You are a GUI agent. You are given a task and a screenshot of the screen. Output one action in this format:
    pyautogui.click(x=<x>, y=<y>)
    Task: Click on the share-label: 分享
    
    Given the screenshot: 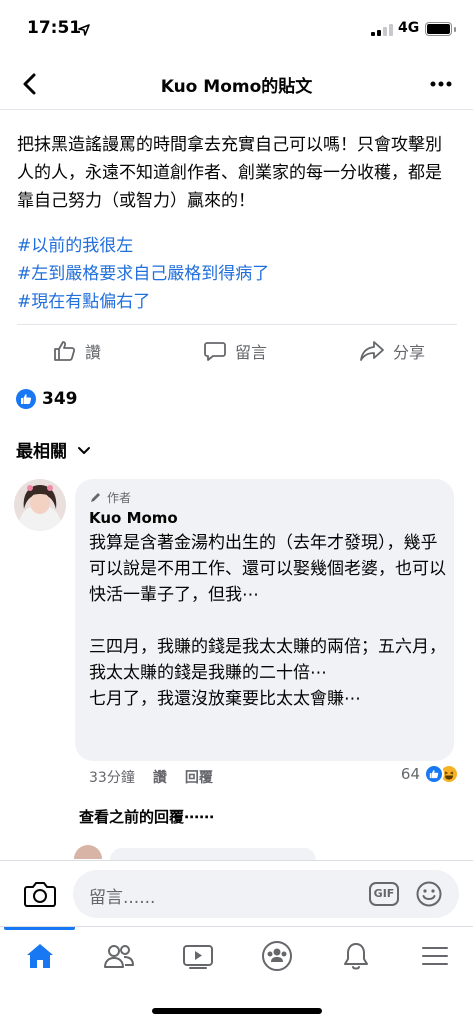 What is the action you would take?
    pyautogui.click(x=409, y=352)
    